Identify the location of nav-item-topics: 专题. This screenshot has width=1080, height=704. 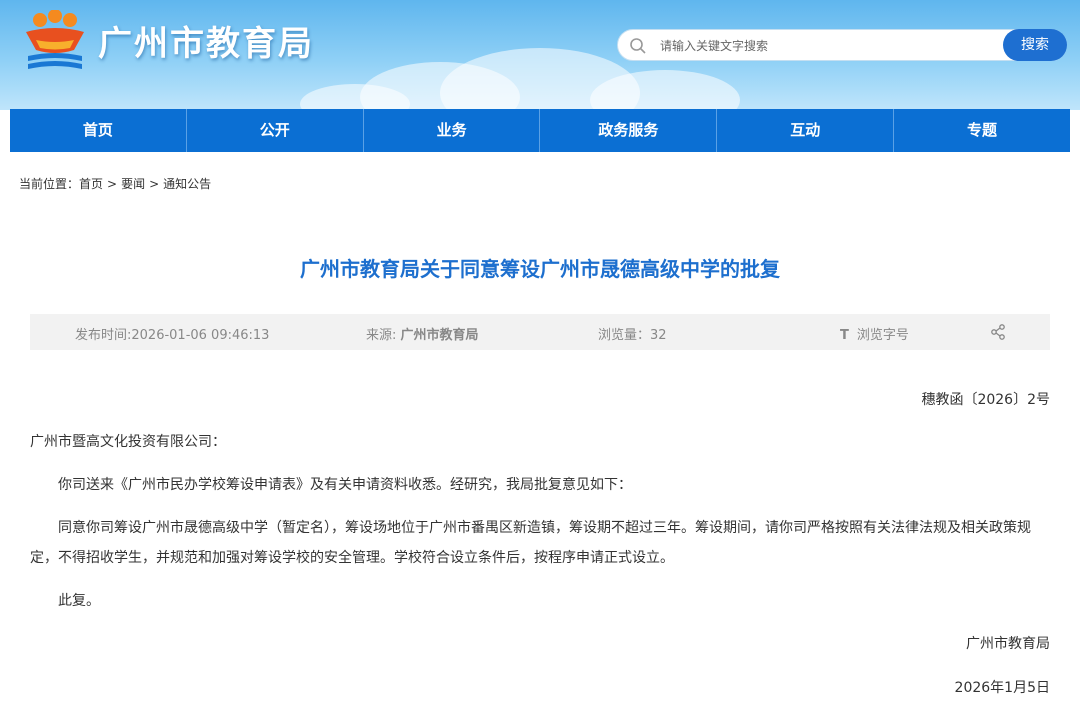
(982, 130).